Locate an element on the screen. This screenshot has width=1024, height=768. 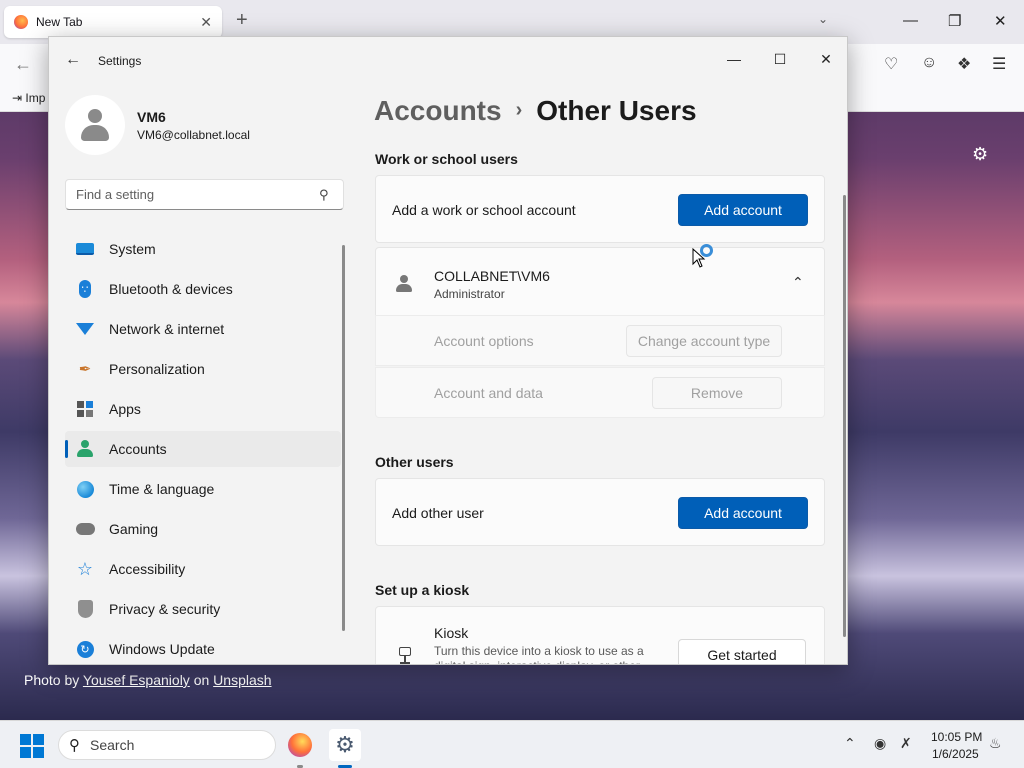
nav-label: Privacy & security is located at coordinates (165, 609).